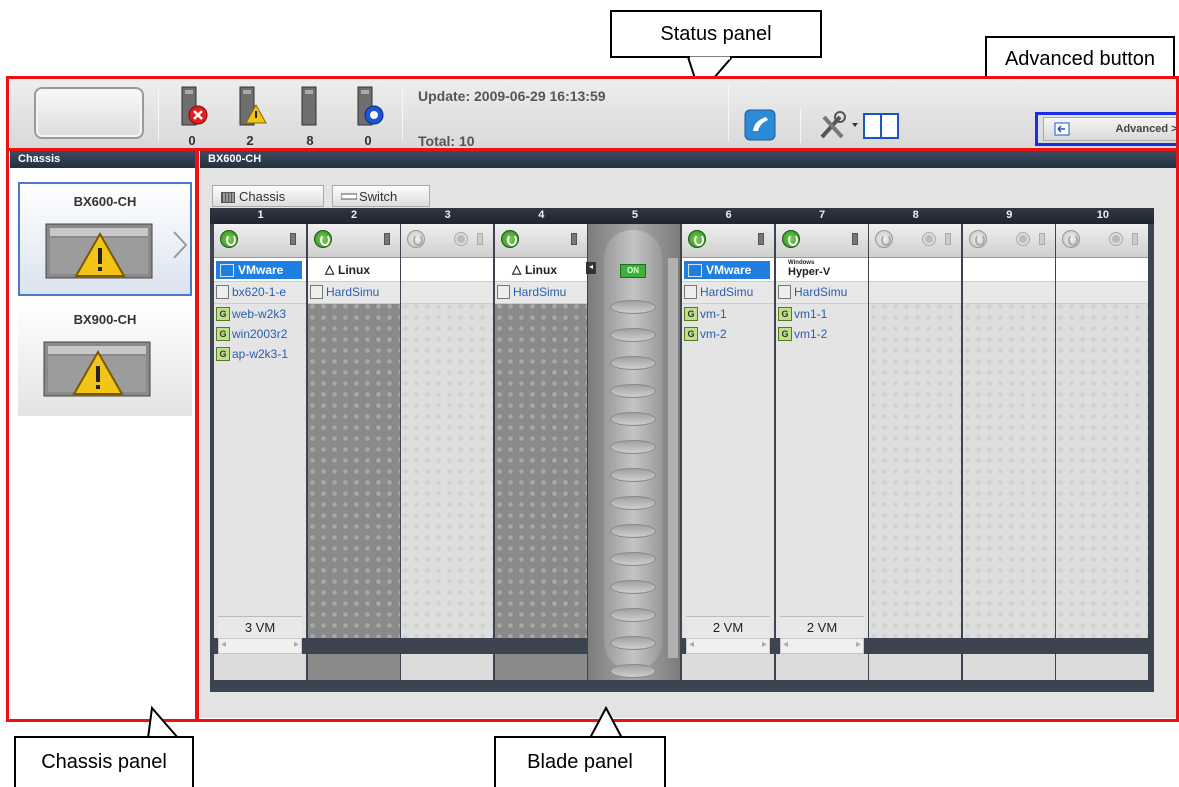 The width and height of the screenshot is (1179, 787). What do you see at coordinates (368, 116) in the screenshot?
I see `status-stopped: 0` at bounding box center [368, 116].